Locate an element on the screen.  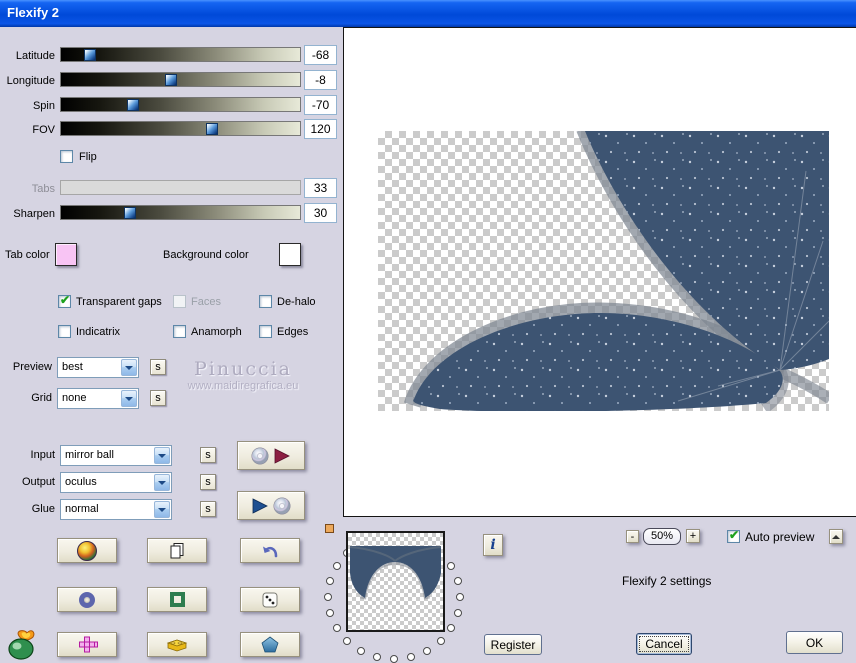
dice-icon is located at coordinates (270, 599).